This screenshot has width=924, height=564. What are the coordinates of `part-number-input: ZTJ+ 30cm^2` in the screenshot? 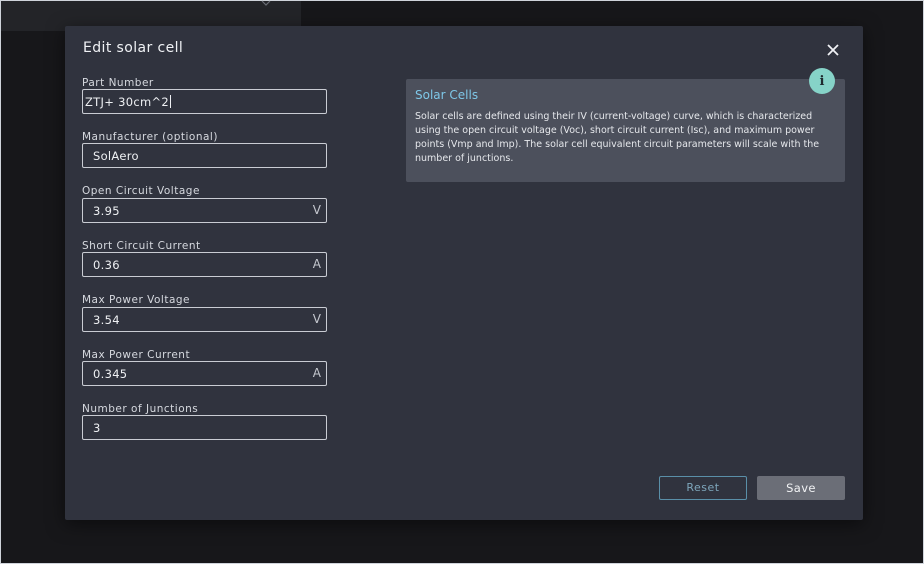 It's located at (204, 101).